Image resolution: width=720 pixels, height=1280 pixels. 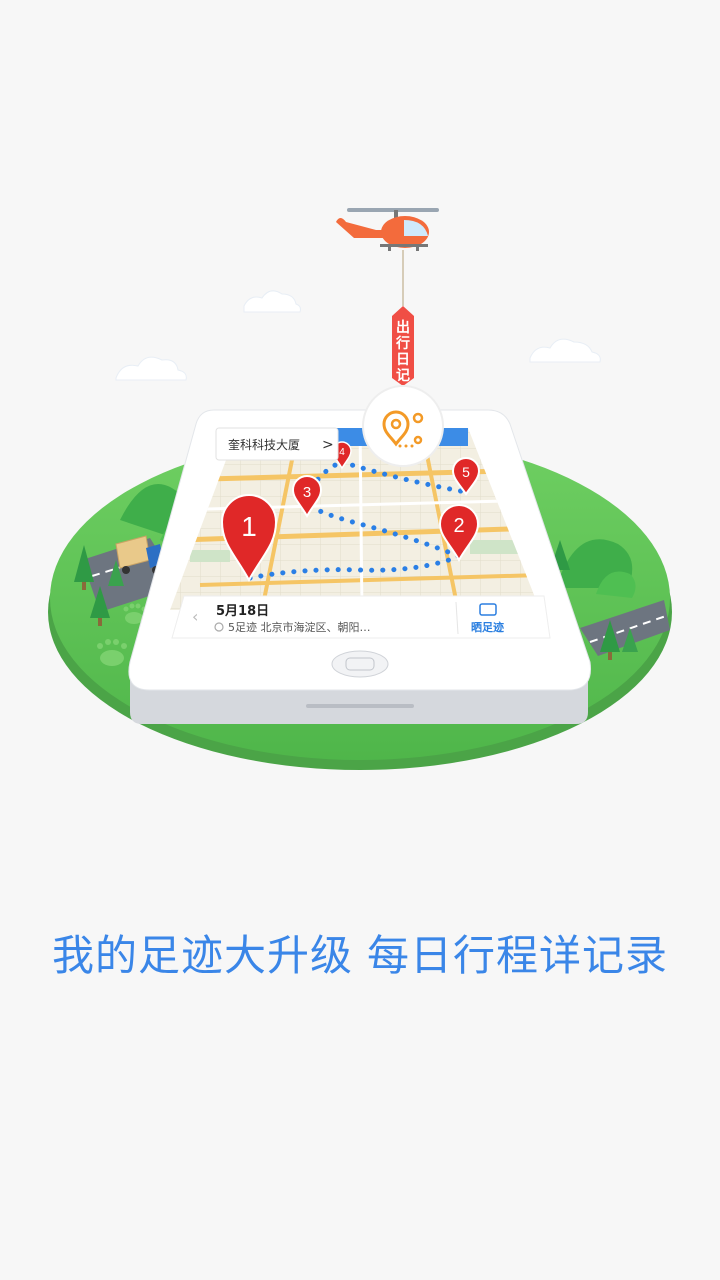 I want to click on home-button, so click(x=360, y=664).